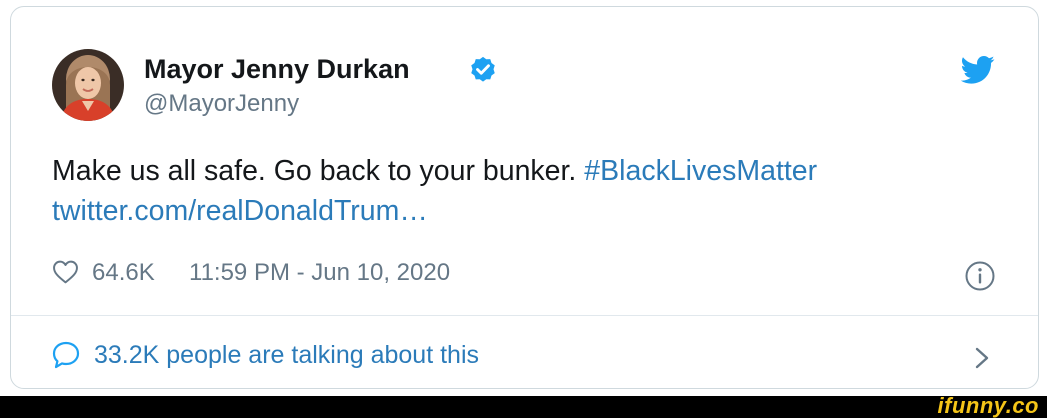 Image resolution: width=1047 pixels, height=419 pixels. Describe the element at coordinates (982, 358) in the screenshot. I see `chevron-right-icon` at that location.